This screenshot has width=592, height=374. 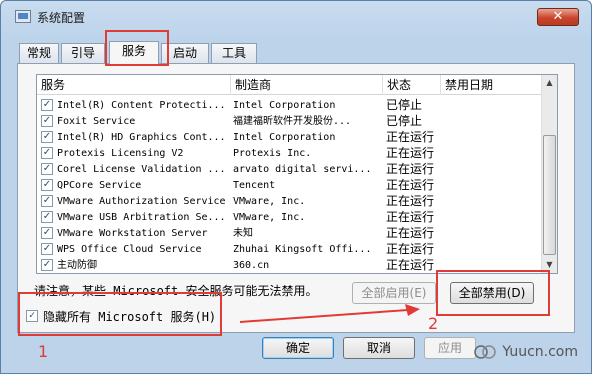 I want to click on watermark: Yuucn.com, so click(x=526, y=352).